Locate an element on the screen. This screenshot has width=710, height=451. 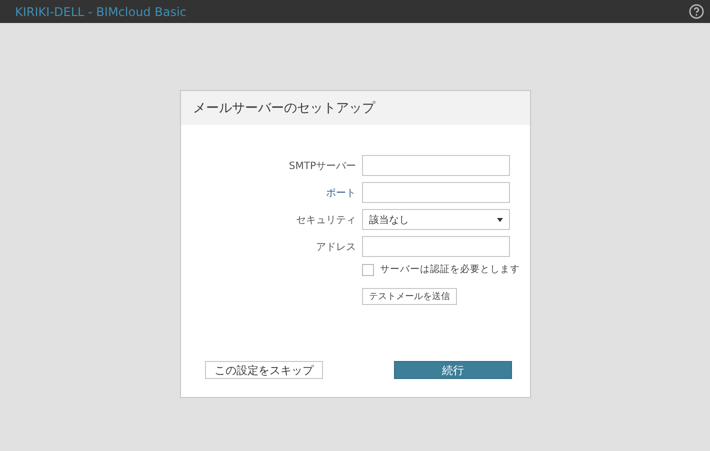
field-label: ポート is located at coordinates (341, 193).